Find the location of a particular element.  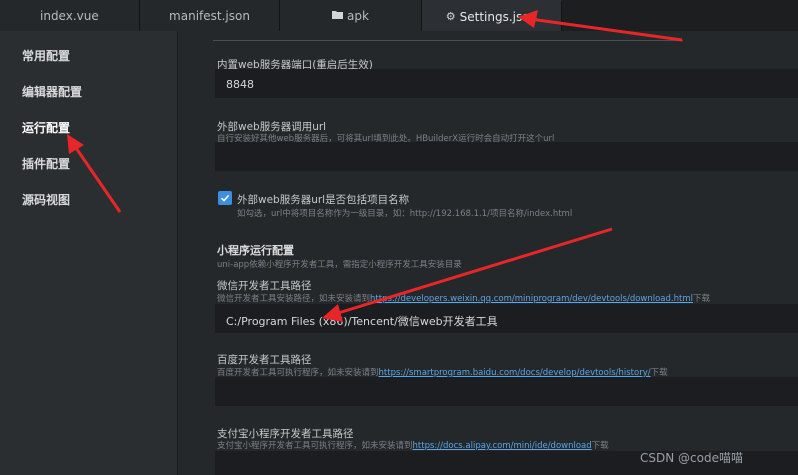

check-icon is located at coordinates (225, 198).